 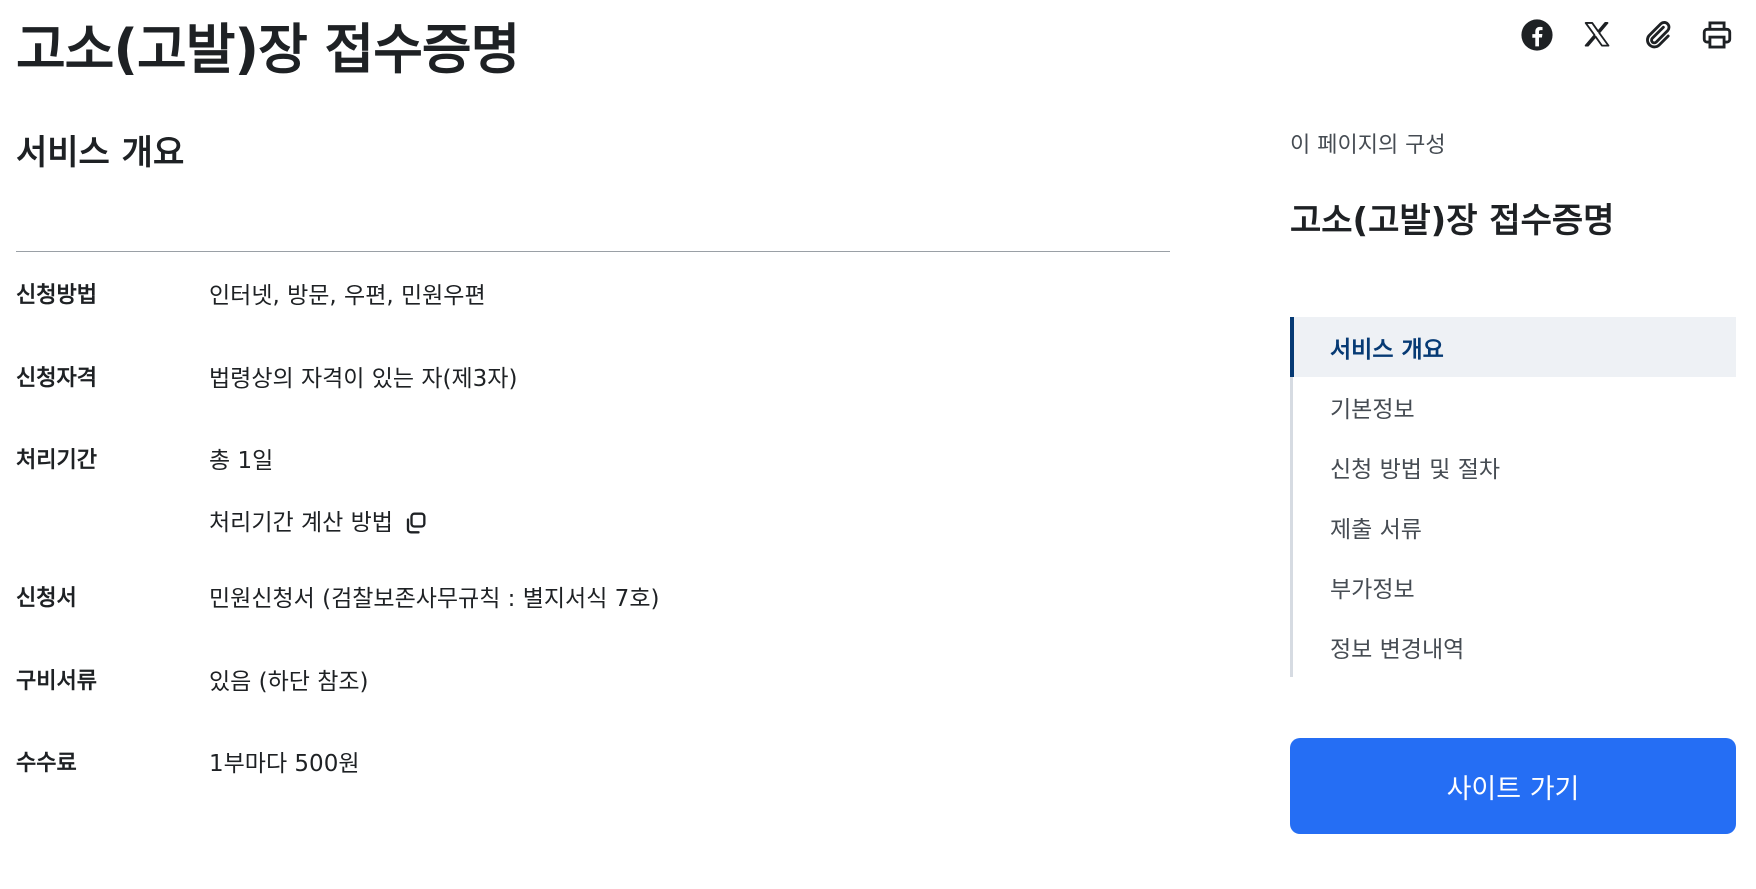 I want to click on facebook-share-button, so click(x=1537, y=37).